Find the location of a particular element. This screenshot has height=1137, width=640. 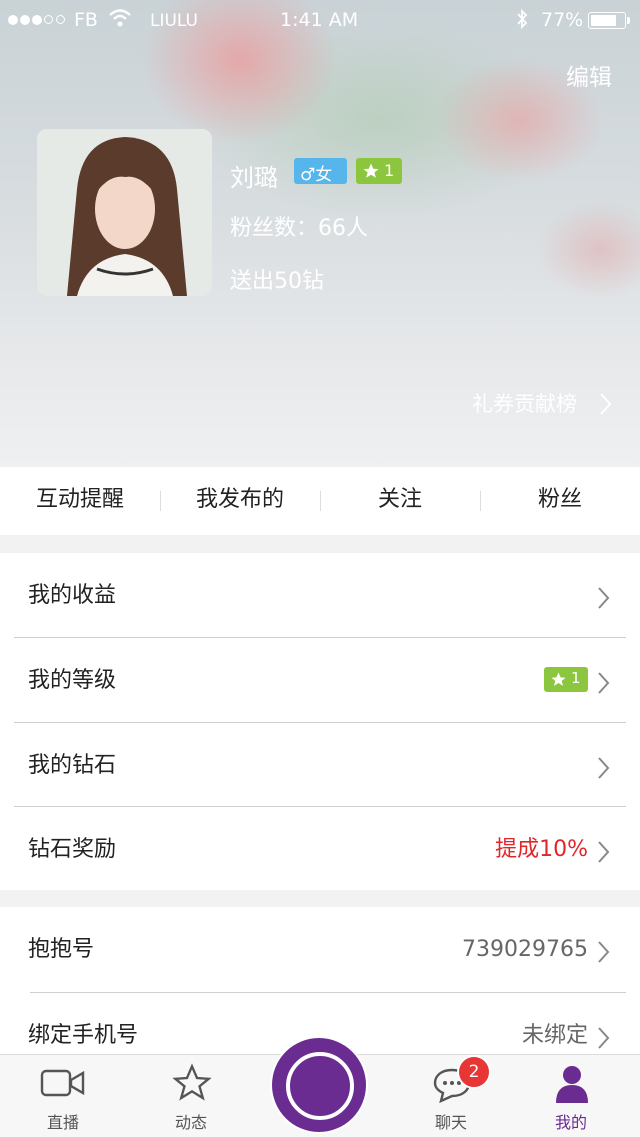

tab-live: 直播 is located at coordinates (63, 1096).